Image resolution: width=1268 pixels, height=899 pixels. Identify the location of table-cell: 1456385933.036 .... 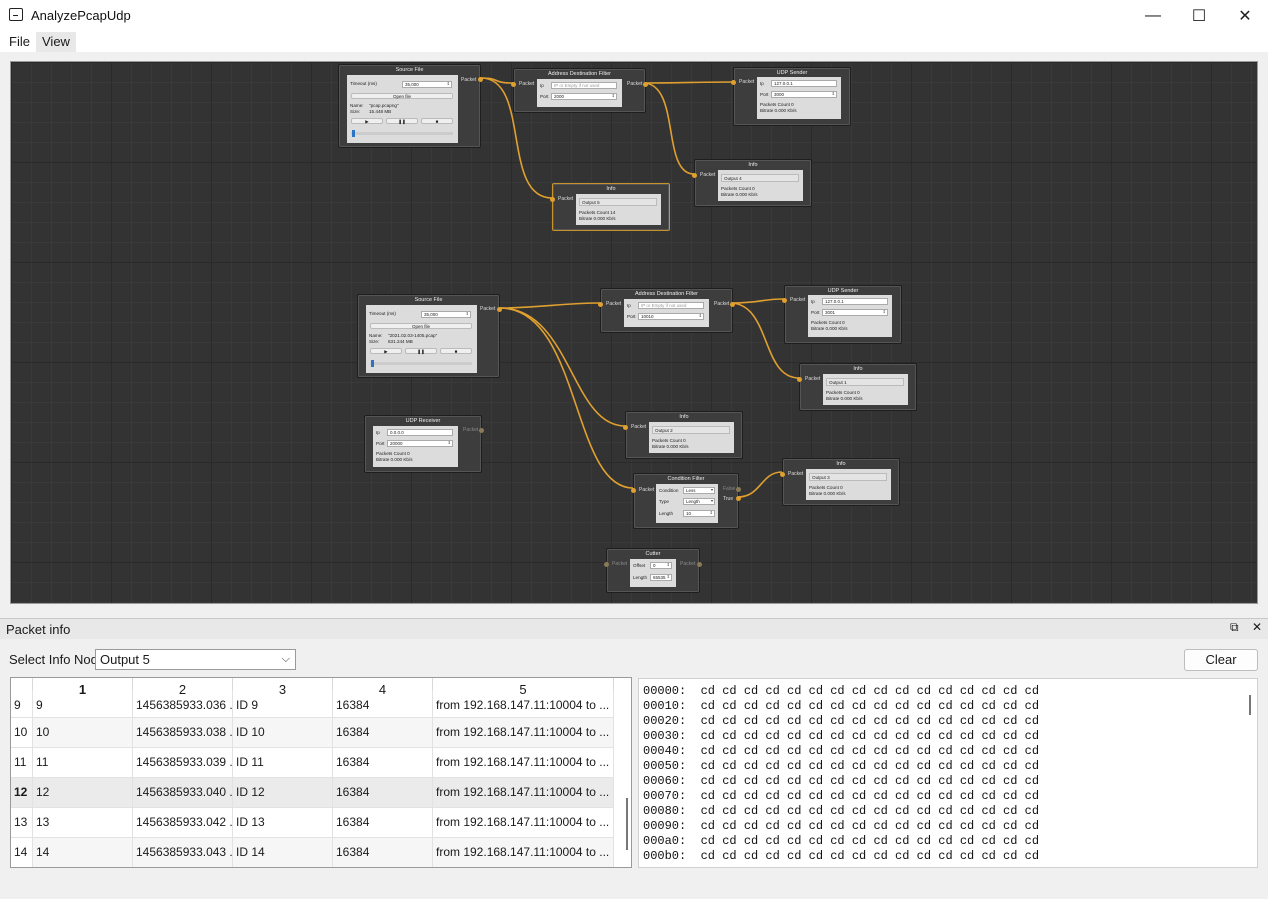
(183, 704).